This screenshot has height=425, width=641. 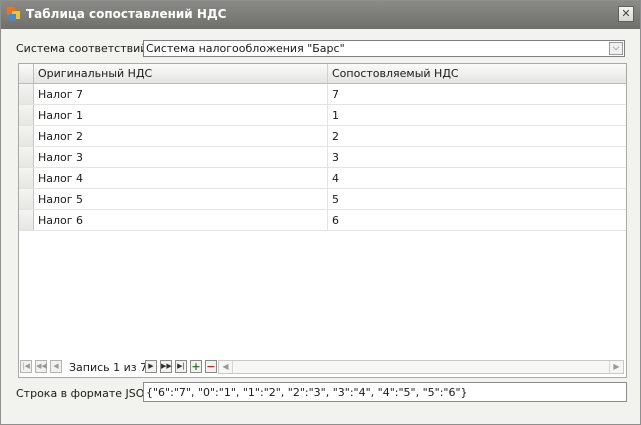 I want to click on close-icon: ✕, so click(x=626, y=13).